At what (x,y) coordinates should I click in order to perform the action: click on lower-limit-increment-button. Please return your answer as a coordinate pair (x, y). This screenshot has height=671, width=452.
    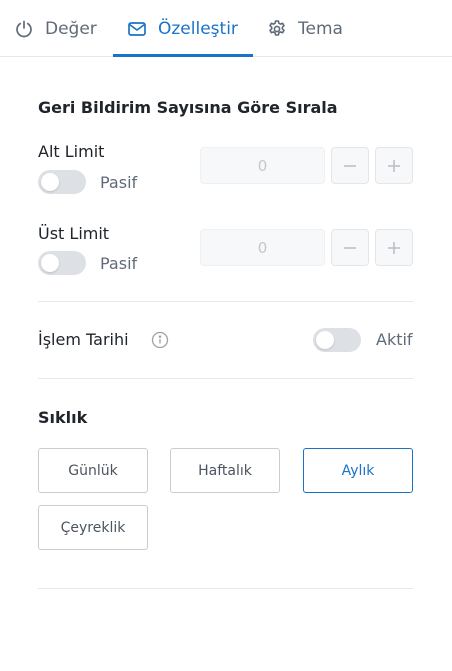
    Looking at the image, I should click on (394, 165).